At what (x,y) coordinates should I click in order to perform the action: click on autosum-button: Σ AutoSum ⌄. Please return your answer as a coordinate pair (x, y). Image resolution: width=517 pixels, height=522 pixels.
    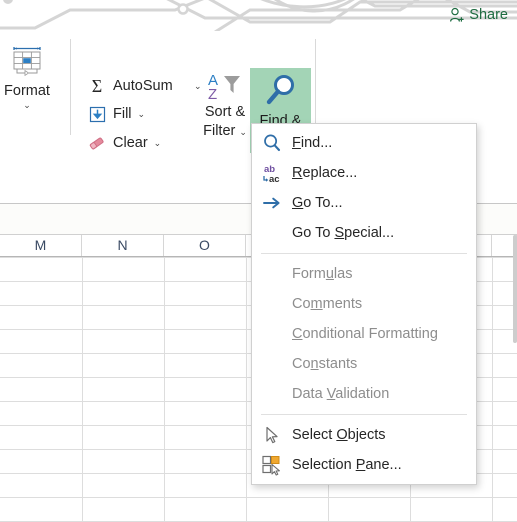
    Looking at the image, I should click on (143, 86).